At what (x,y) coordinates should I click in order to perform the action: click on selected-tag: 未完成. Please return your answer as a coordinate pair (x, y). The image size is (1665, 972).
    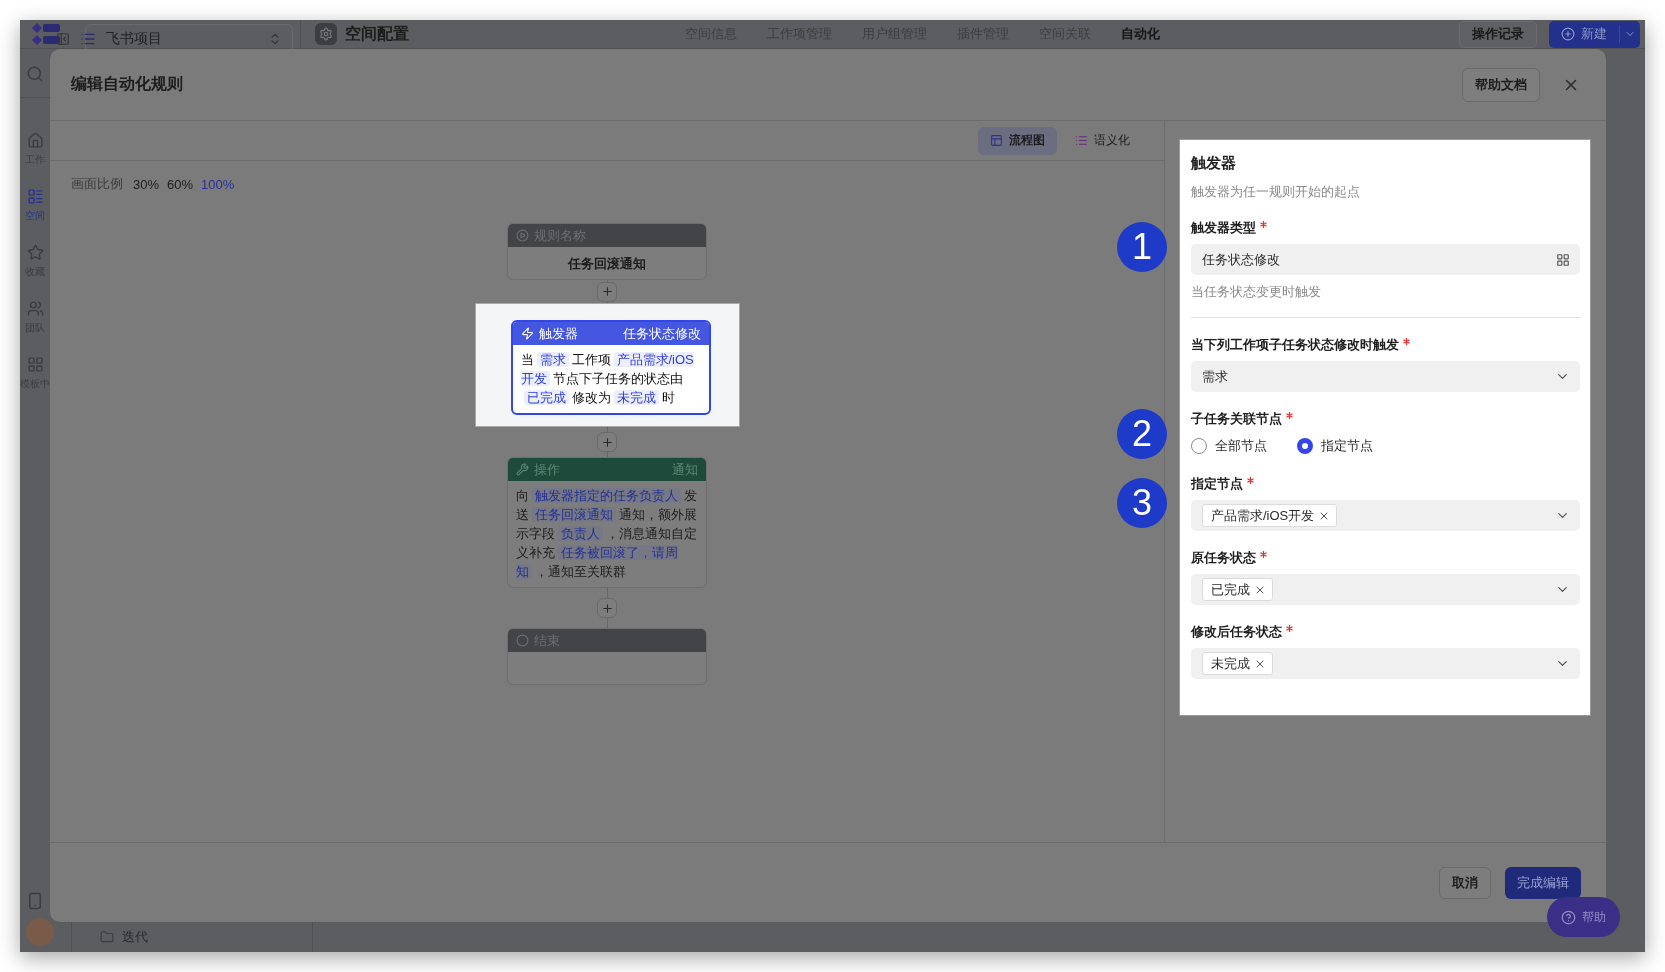
    Looking at the image, I should click on (1237, 663).